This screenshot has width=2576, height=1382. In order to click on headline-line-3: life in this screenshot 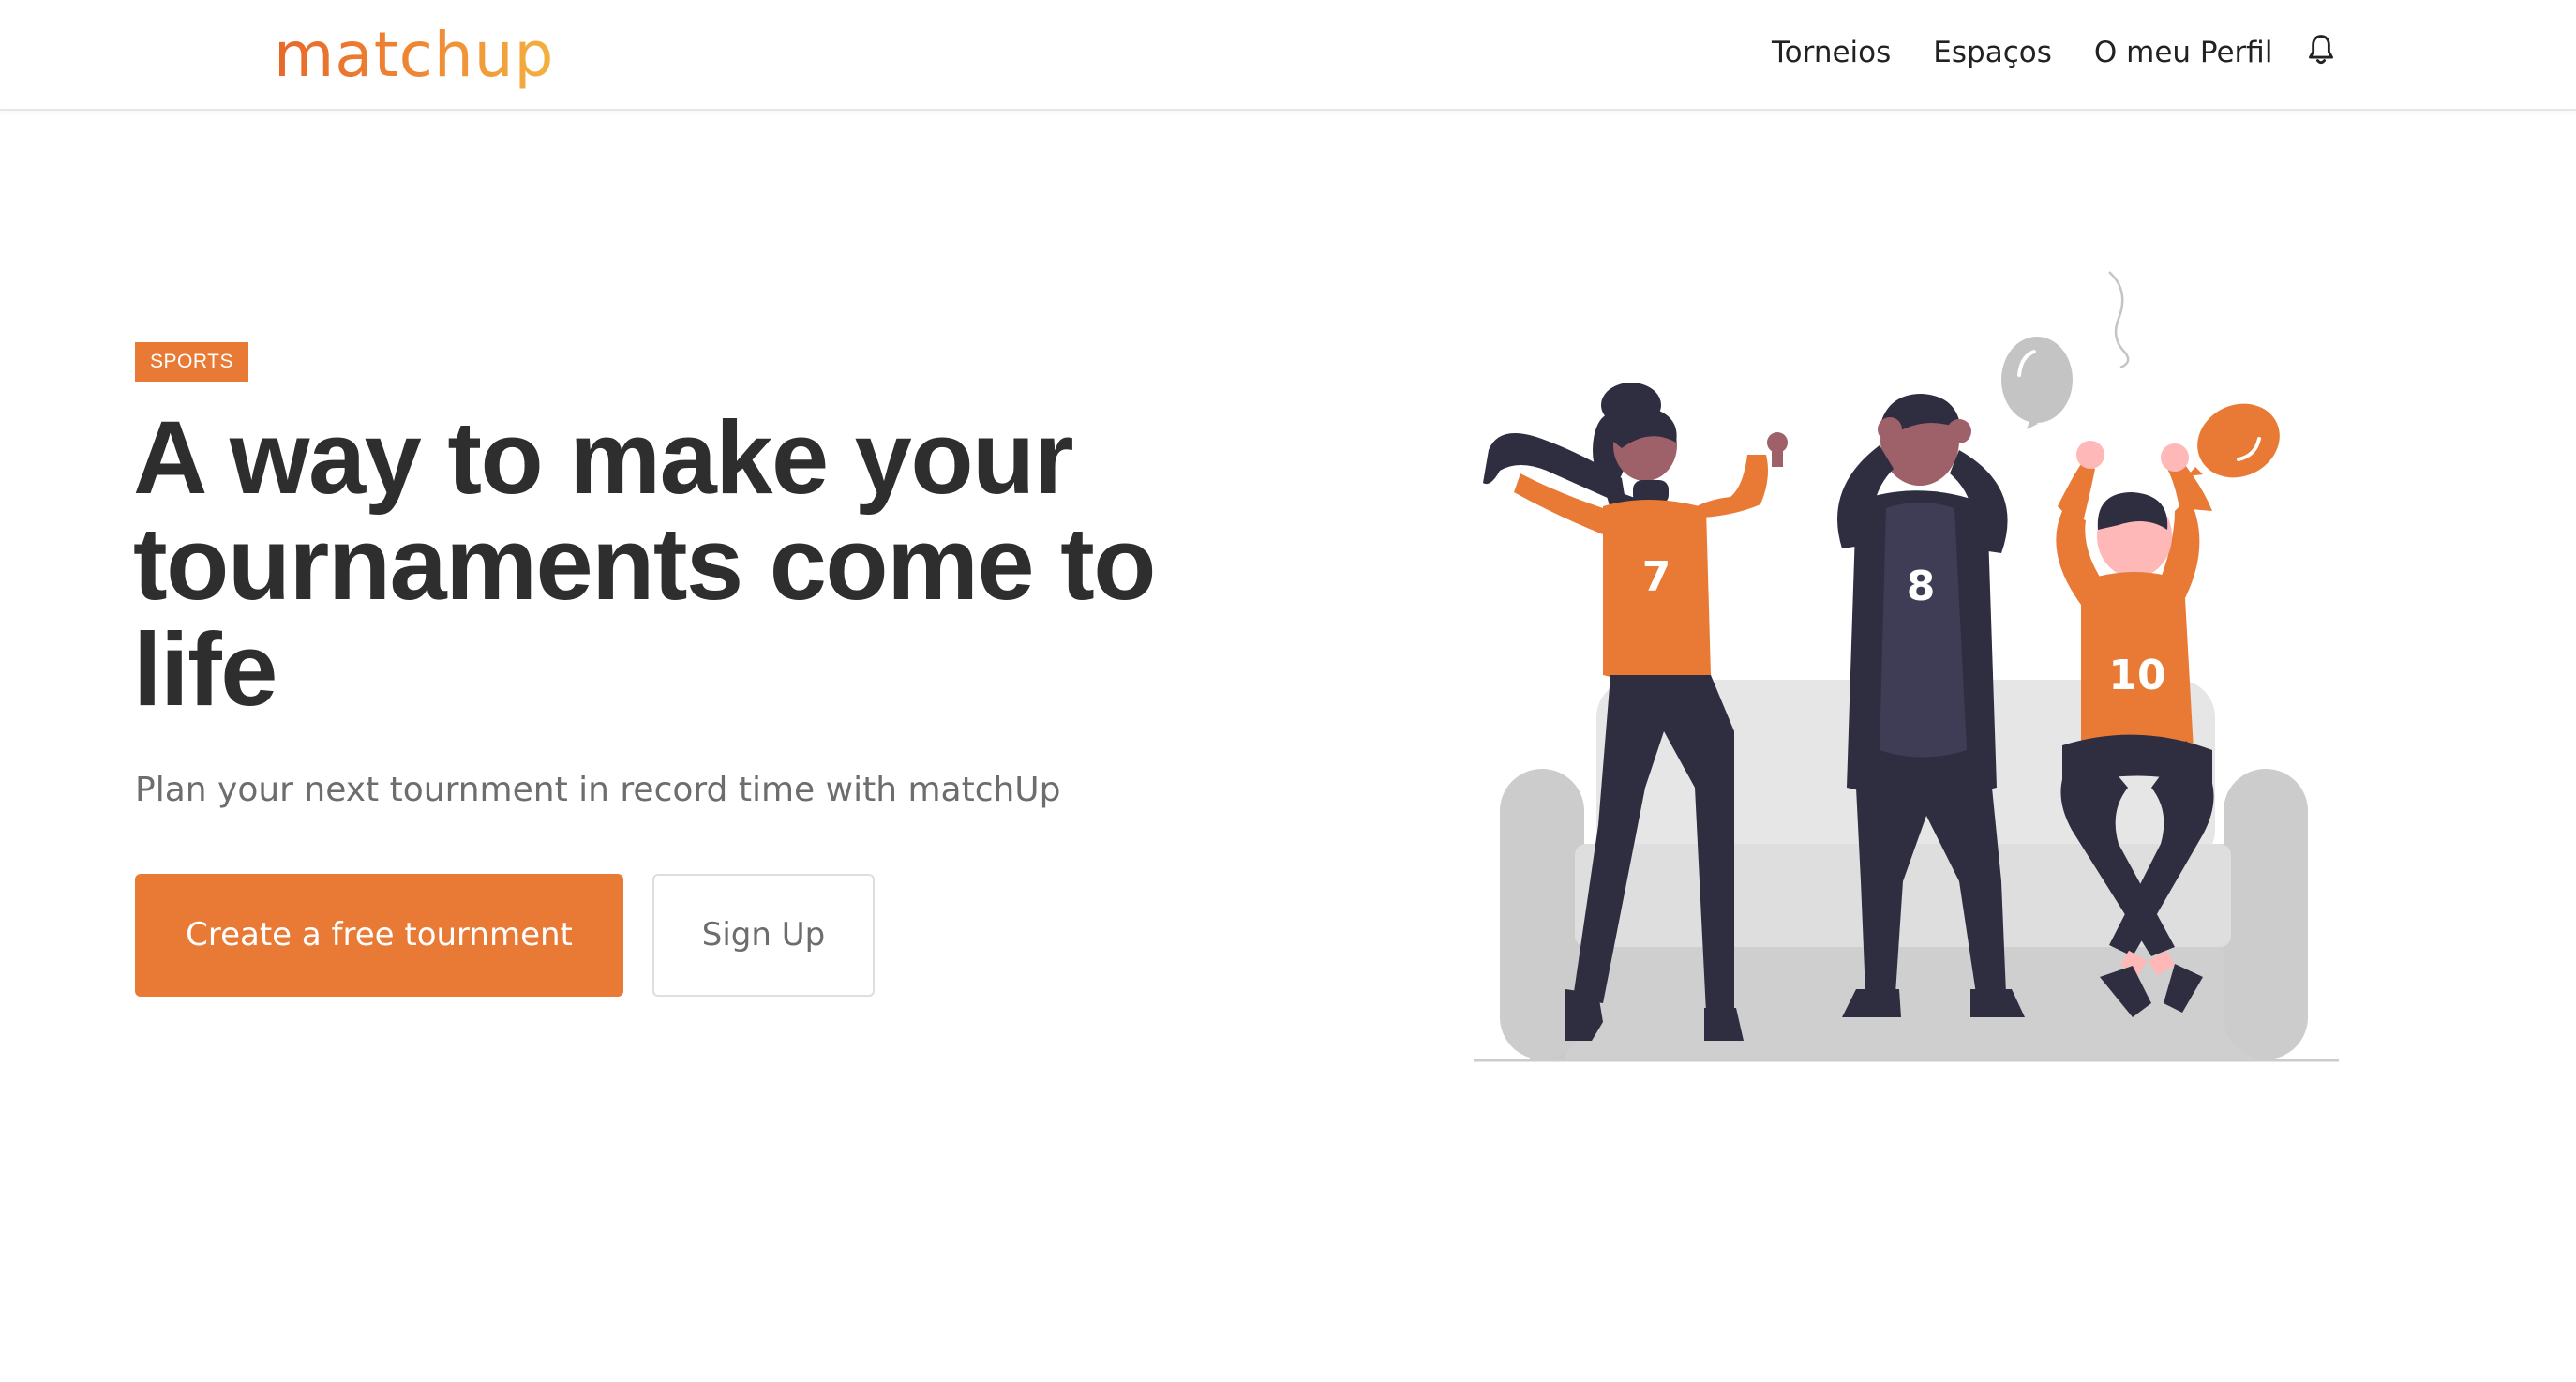, I will do `click(205, 670)`.